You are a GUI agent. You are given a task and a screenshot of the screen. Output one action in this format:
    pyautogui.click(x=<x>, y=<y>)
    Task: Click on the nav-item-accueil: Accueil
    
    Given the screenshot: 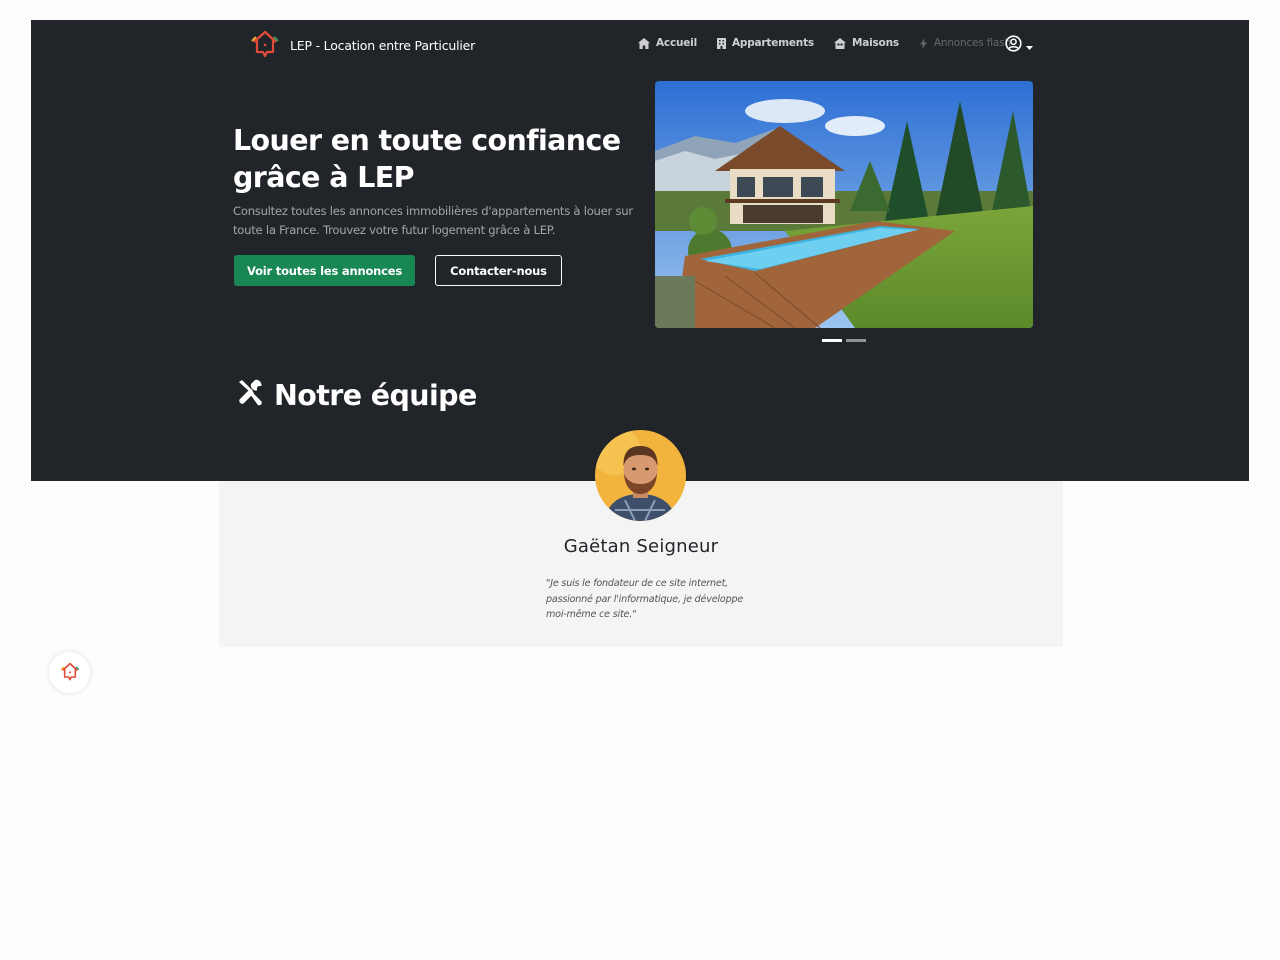 What is the action you would take?
    pyautogui.click(x=667, y=43)
    